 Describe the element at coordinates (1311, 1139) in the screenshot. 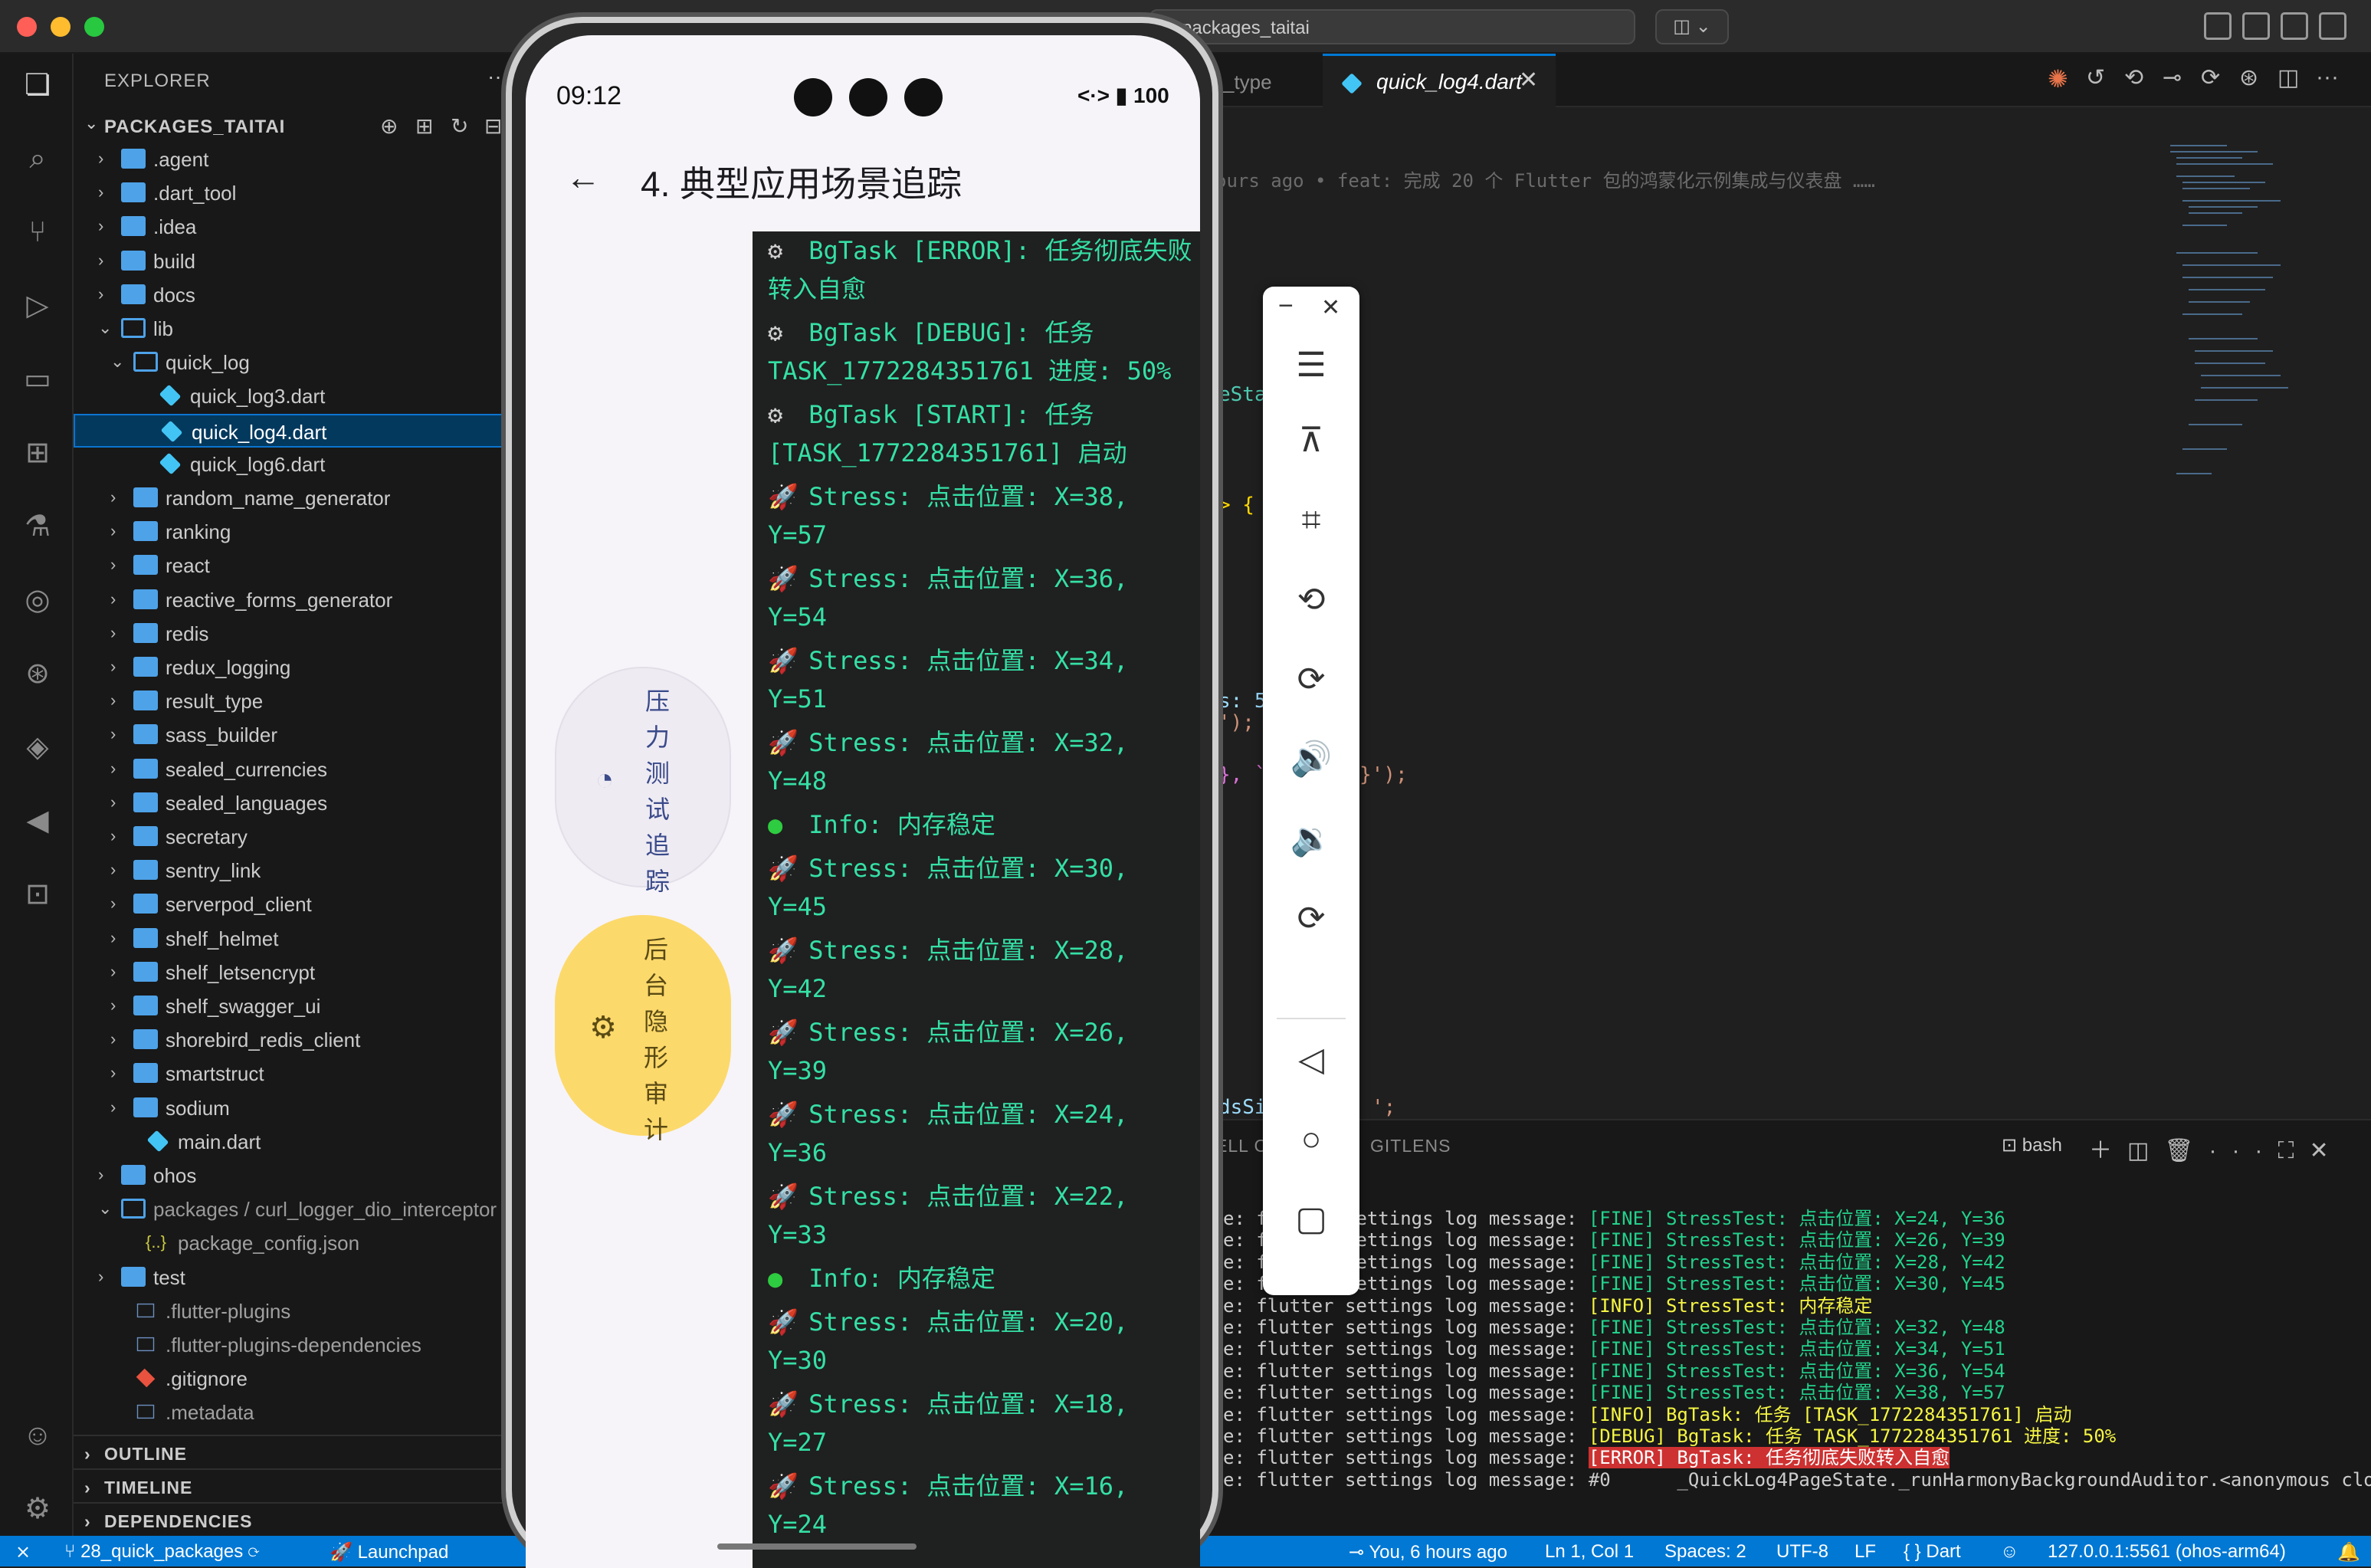

I see `home-circle-icon: ○` at that location.